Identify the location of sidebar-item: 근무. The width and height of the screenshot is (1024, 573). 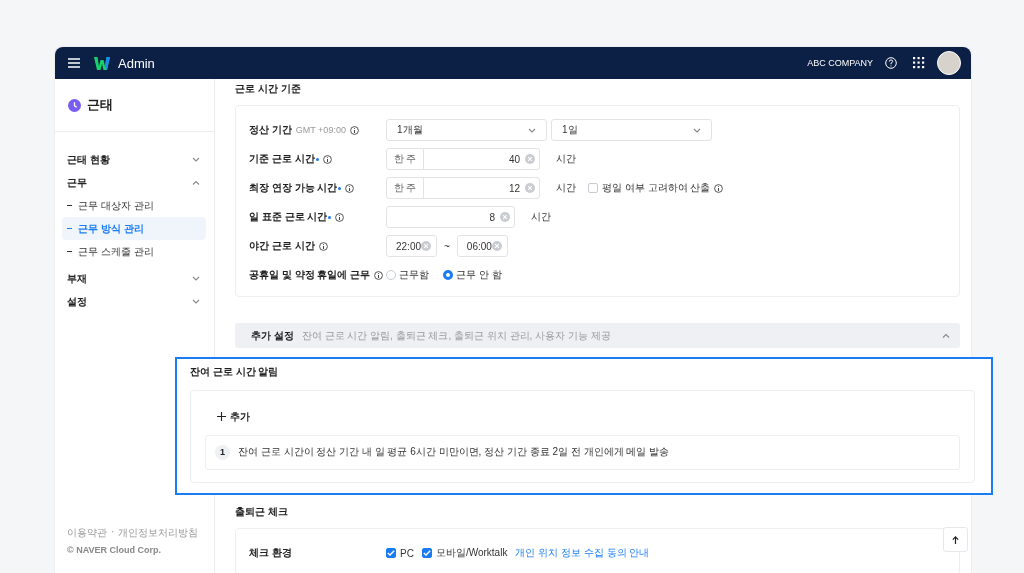
(134, 182).